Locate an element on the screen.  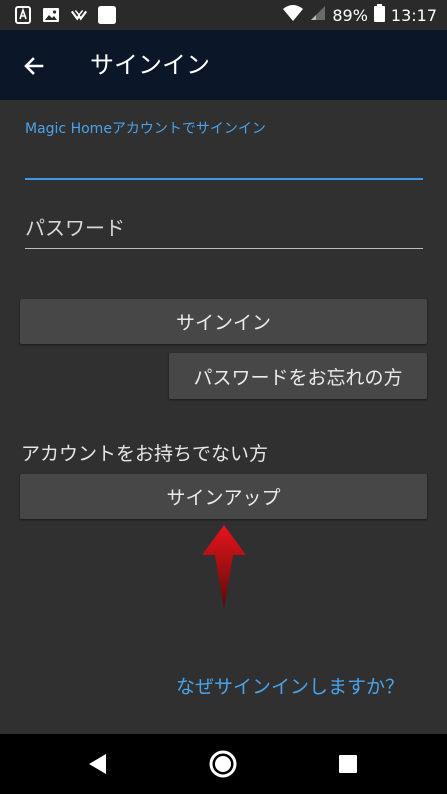
page-title: サインイン is located at coordinates (150, 65).